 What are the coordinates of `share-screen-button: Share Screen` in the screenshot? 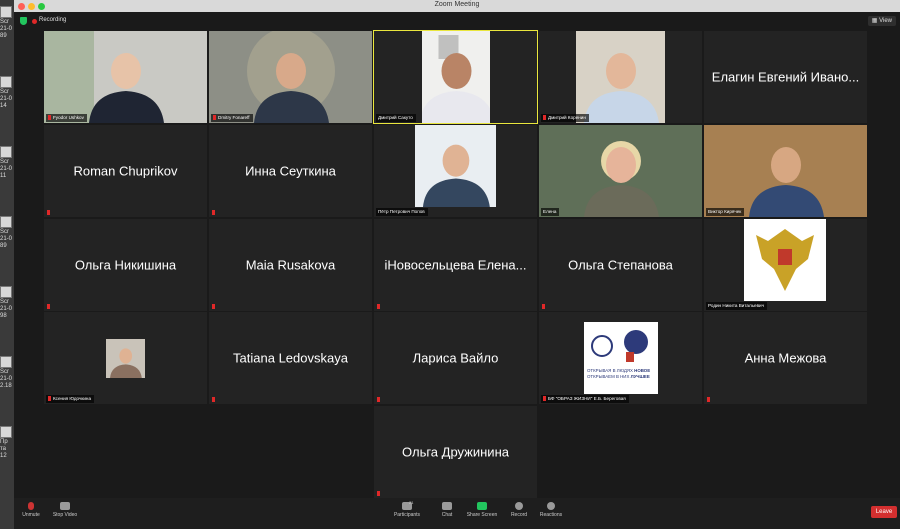 It's located at (482, 509).